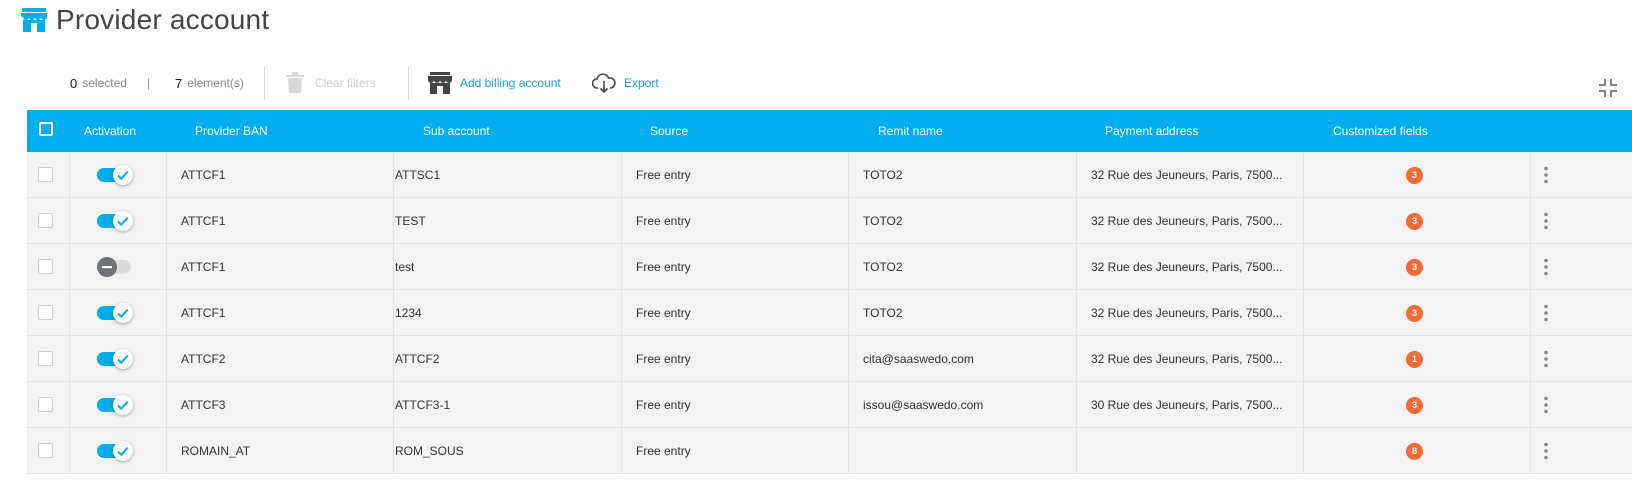 Image resolution: width=1632 pixels, height=484 pixels. I want to click on header-sub-account: Sub account, so click(456, 131).